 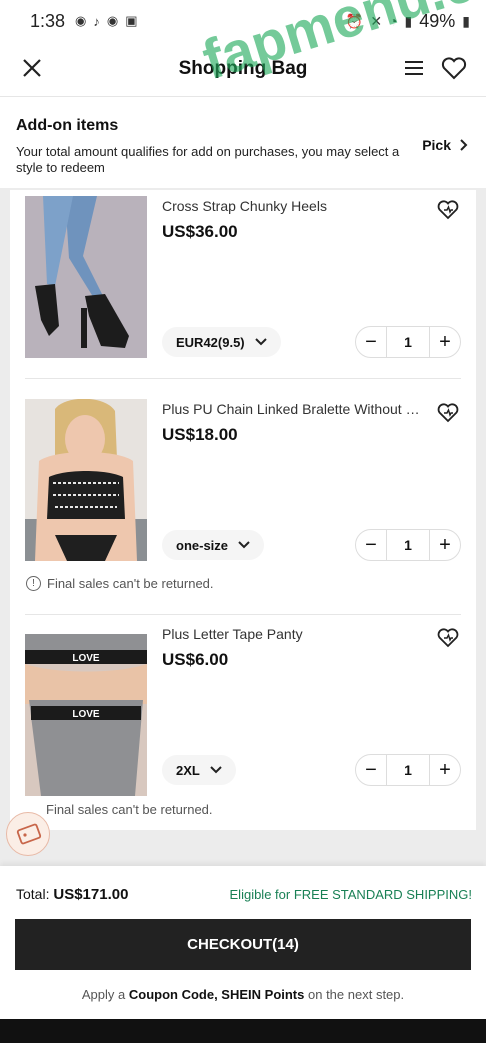 What do you see at coordinates (294, 634) in the screenshot?
I see `product-name: Plus Letter Tape Panty` at bounding box center [294, 634].